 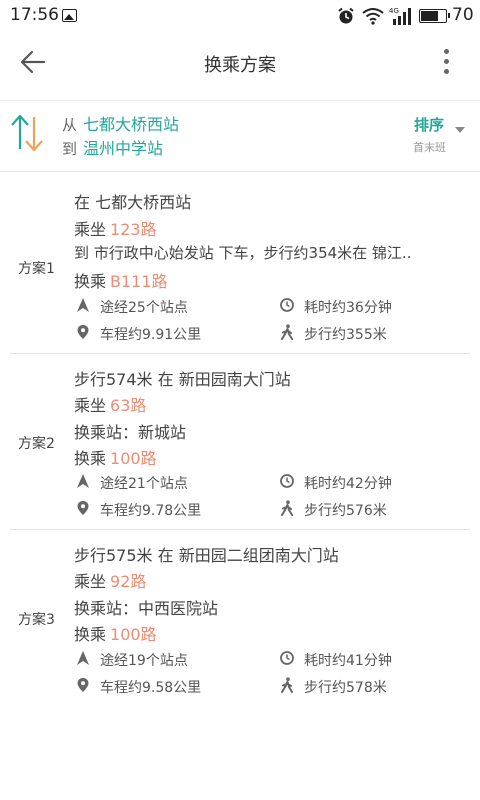 What do you see at coordinates (28, 133) in the screenshot?
I see `swap-direction-icon` at bounding box center [28, 133].